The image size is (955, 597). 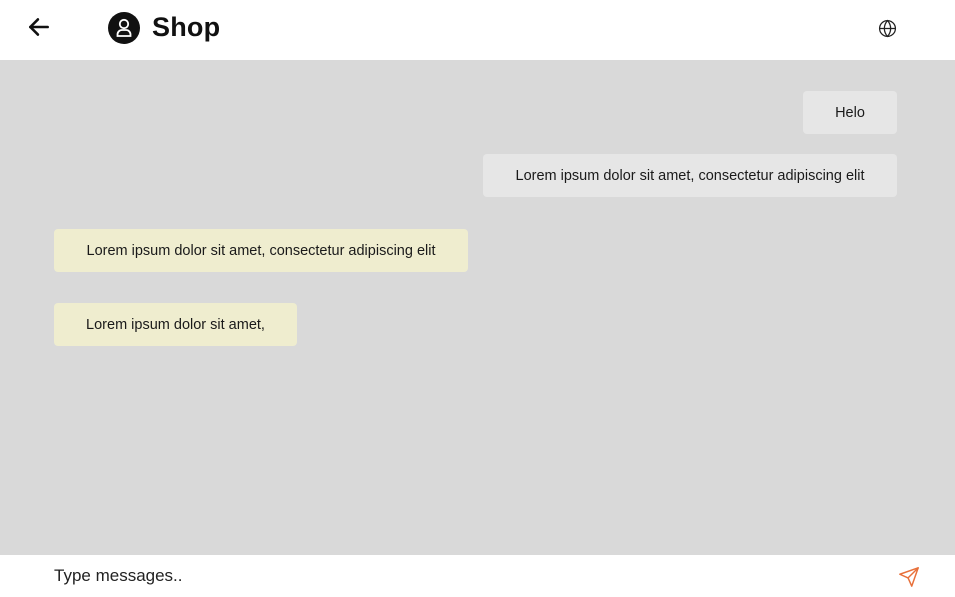 I want to click on user-icon, so click(x=124, y=27).